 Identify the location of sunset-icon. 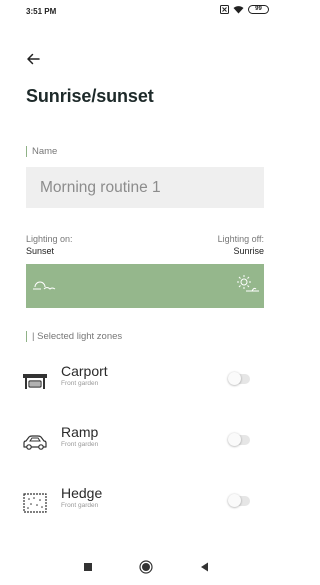
(44, 285).